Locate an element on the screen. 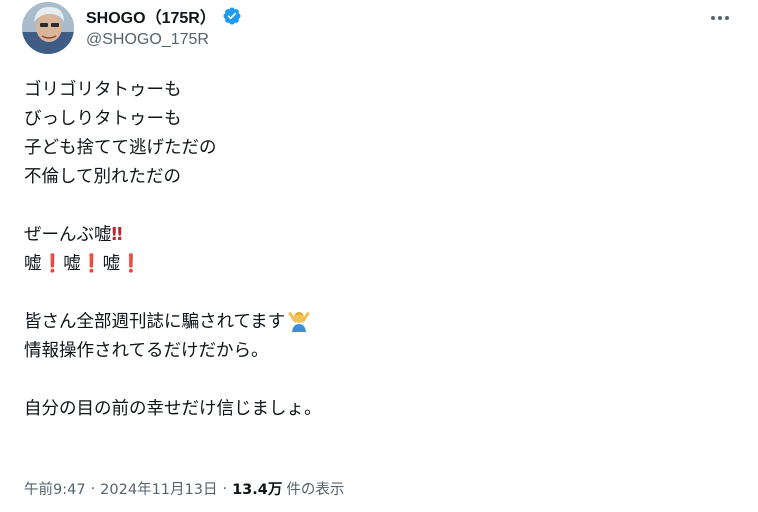  tweet-line-magazine: 皆さん全部週刊誌に騙されてます is located at coordinates (374, 322).